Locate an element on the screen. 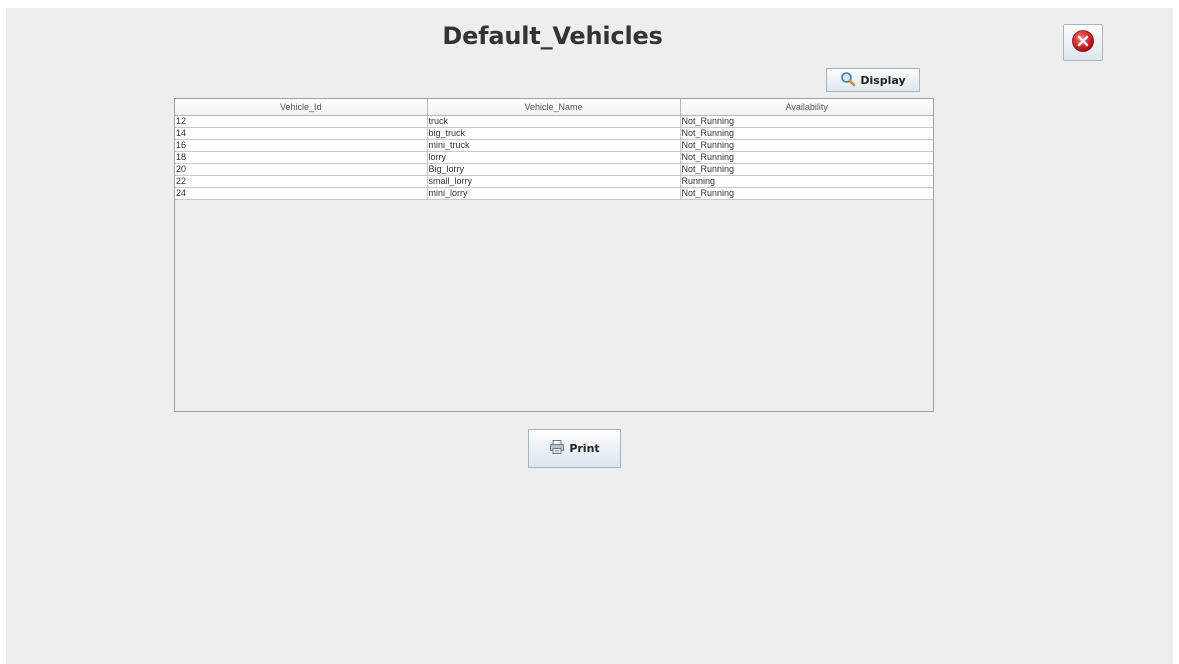 The image size is (1179, 664). cell-vehicle-id: 22 is located at coordinates (301, 181).